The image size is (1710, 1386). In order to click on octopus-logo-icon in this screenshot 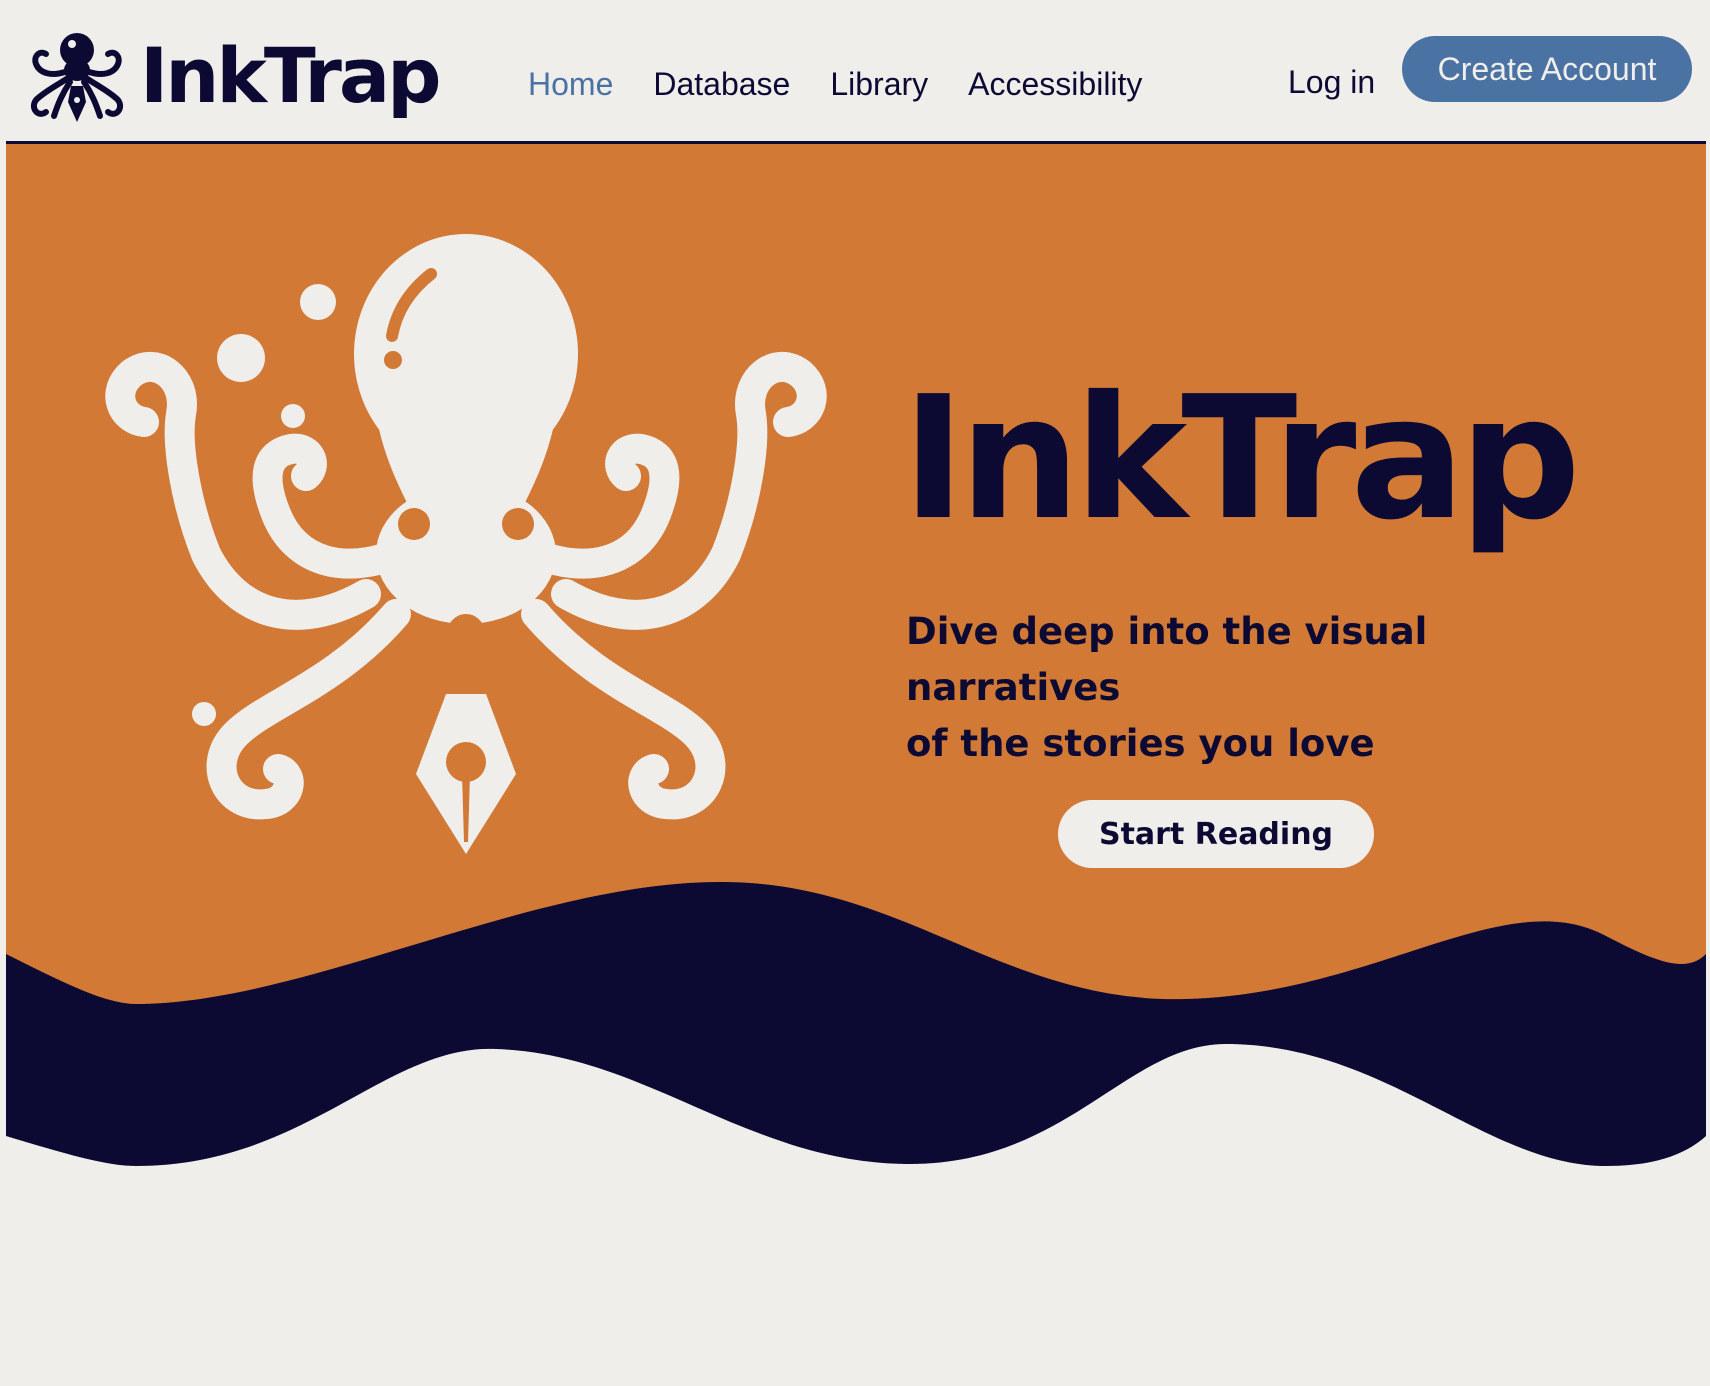, I will do `click(77, 76)`.